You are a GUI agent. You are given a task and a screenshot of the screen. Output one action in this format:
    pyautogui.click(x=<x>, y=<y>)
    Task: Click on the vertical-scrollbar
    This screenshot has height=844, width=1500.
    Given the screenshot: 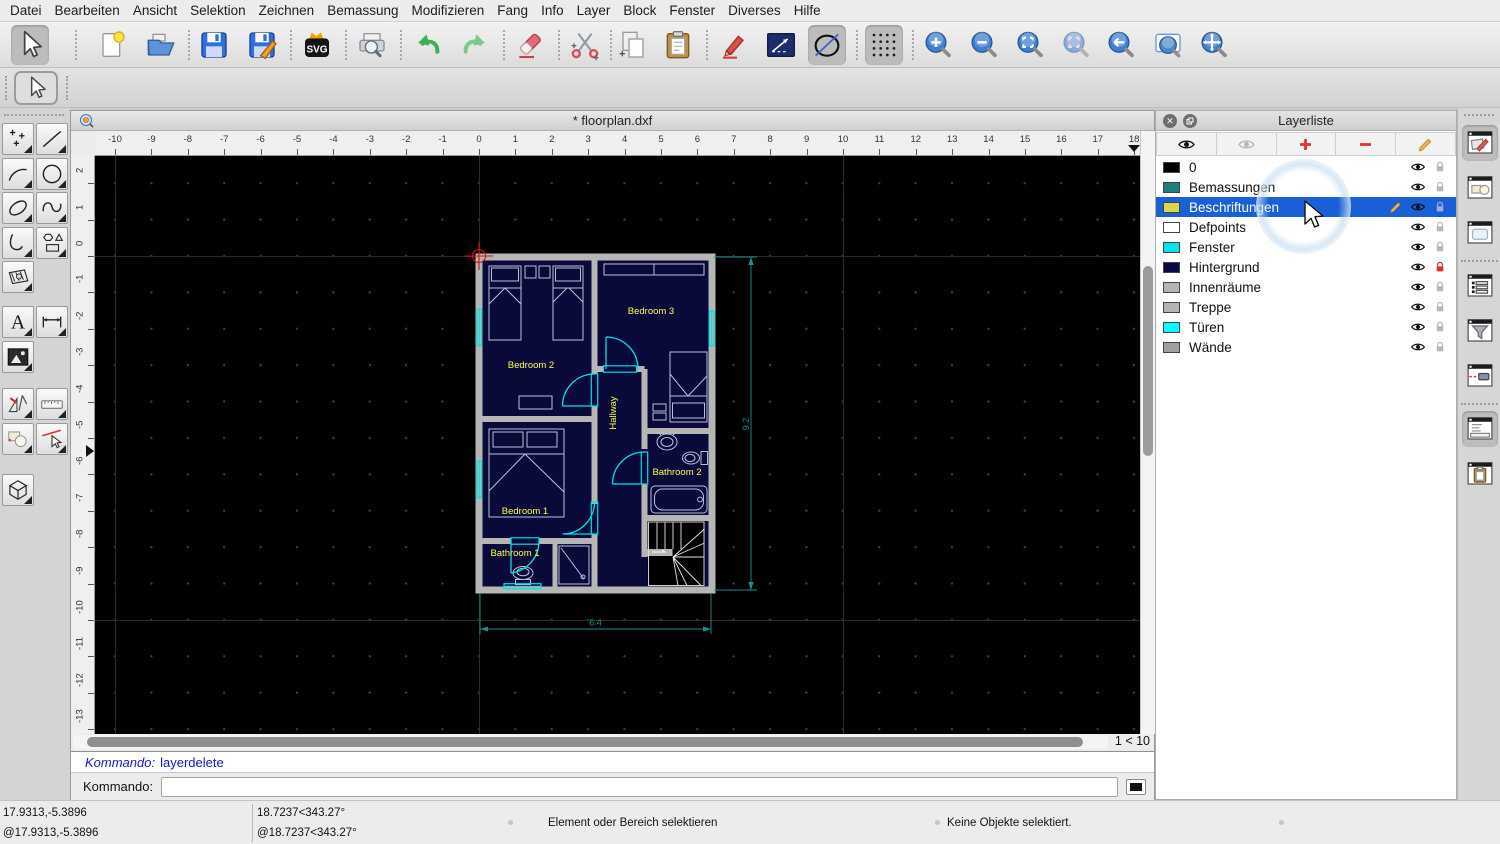 What is the action you would take?
    pyautogui.click(x=1147, y=432)
    